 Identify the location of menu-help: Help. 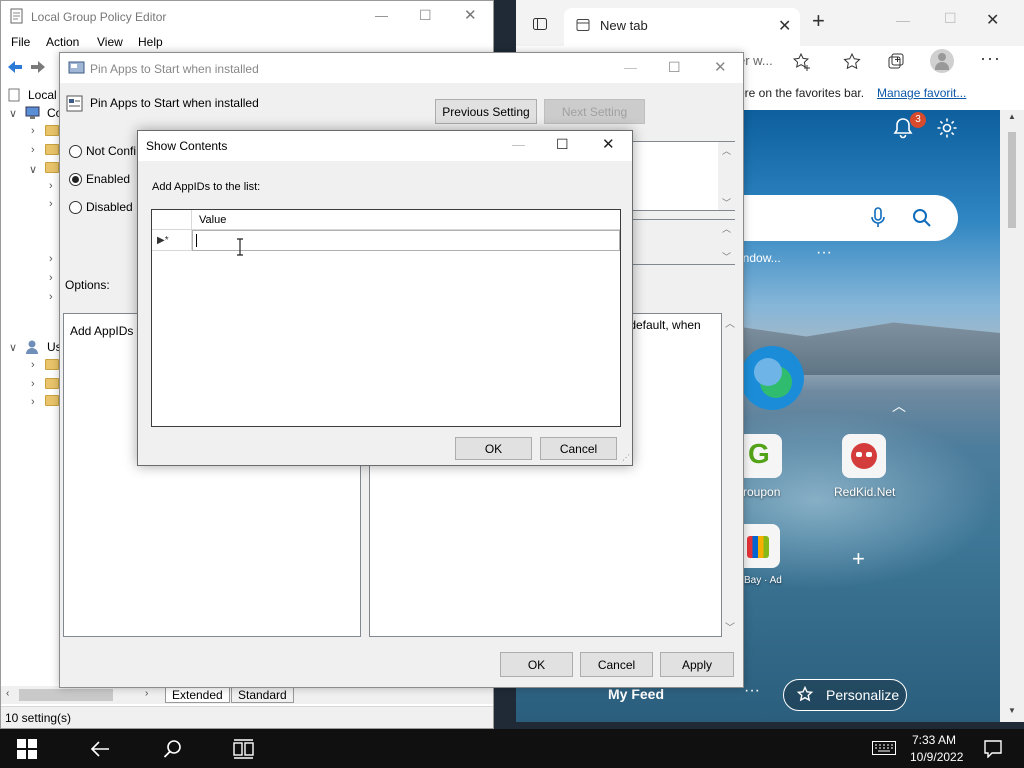
(150, 42).